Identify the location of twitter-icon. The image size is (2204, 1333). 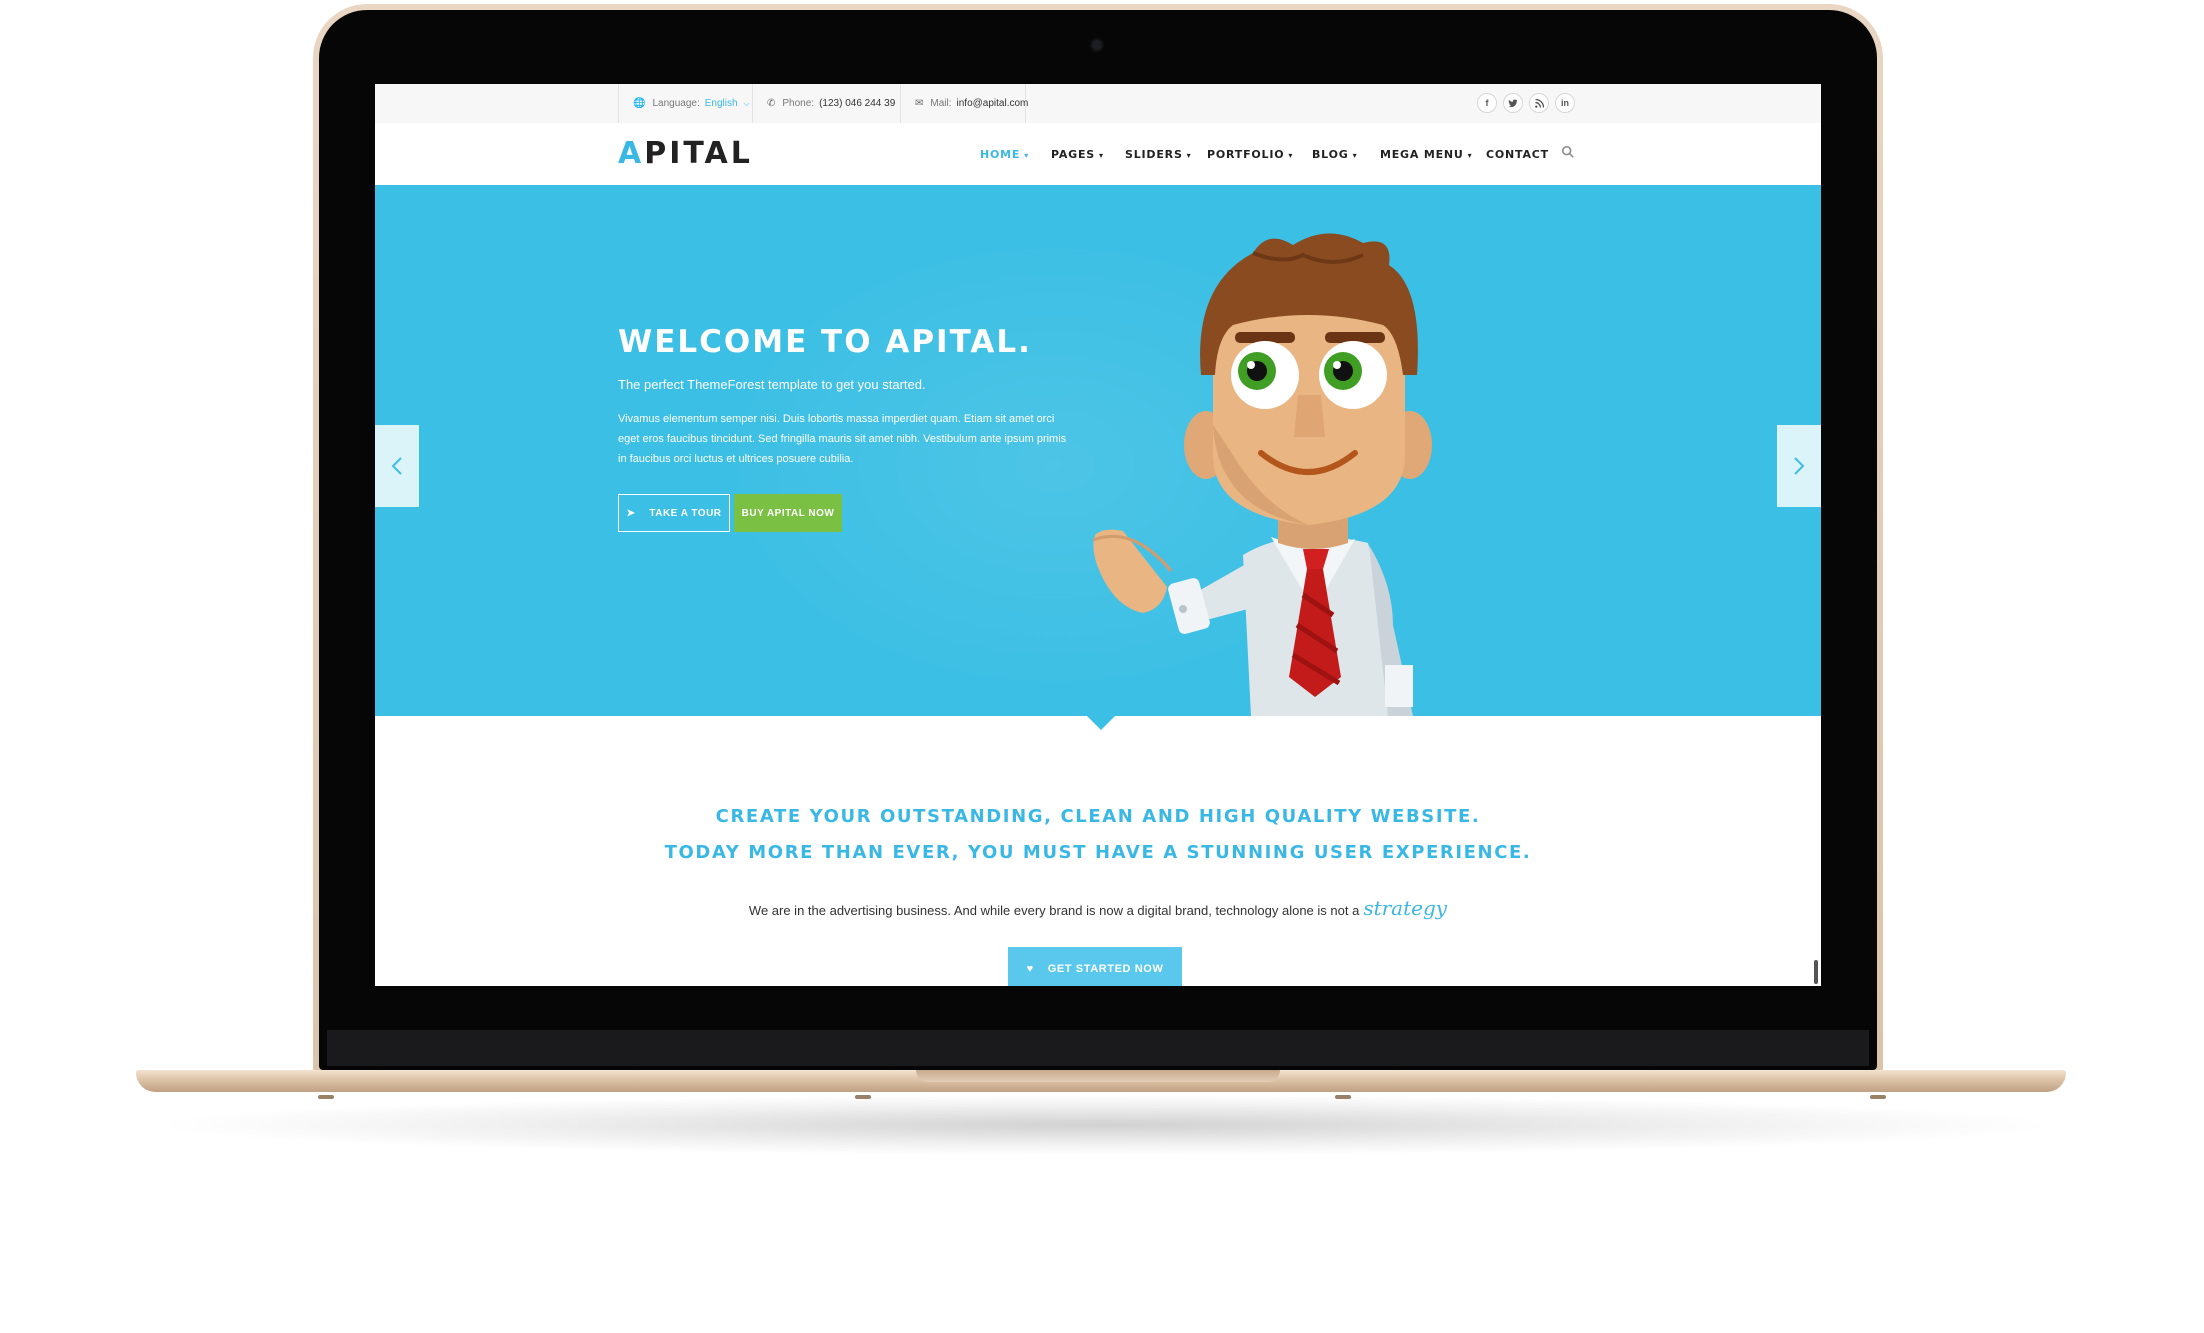
(1513, 103).